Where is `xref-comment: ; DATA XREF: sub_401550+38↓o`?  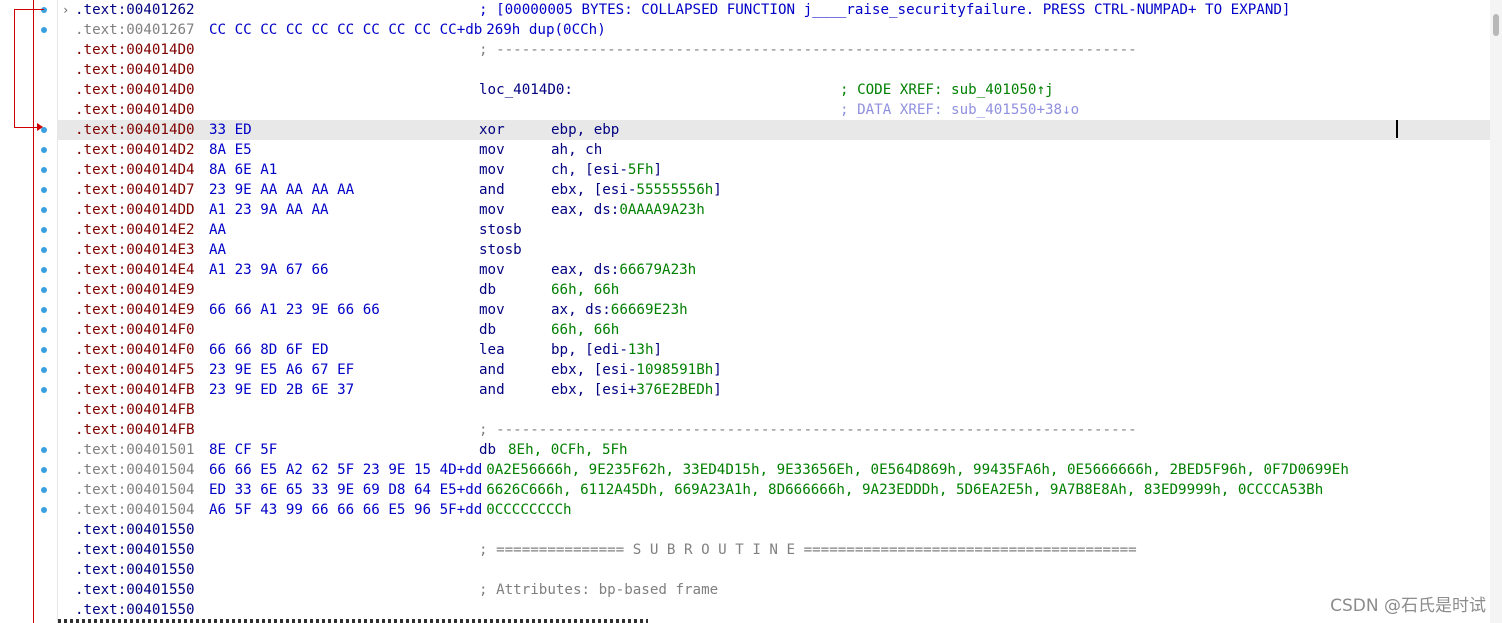 xref-comment: ; DATA XREF: sub_401550+38↓o is located at coordinates (959, 110).